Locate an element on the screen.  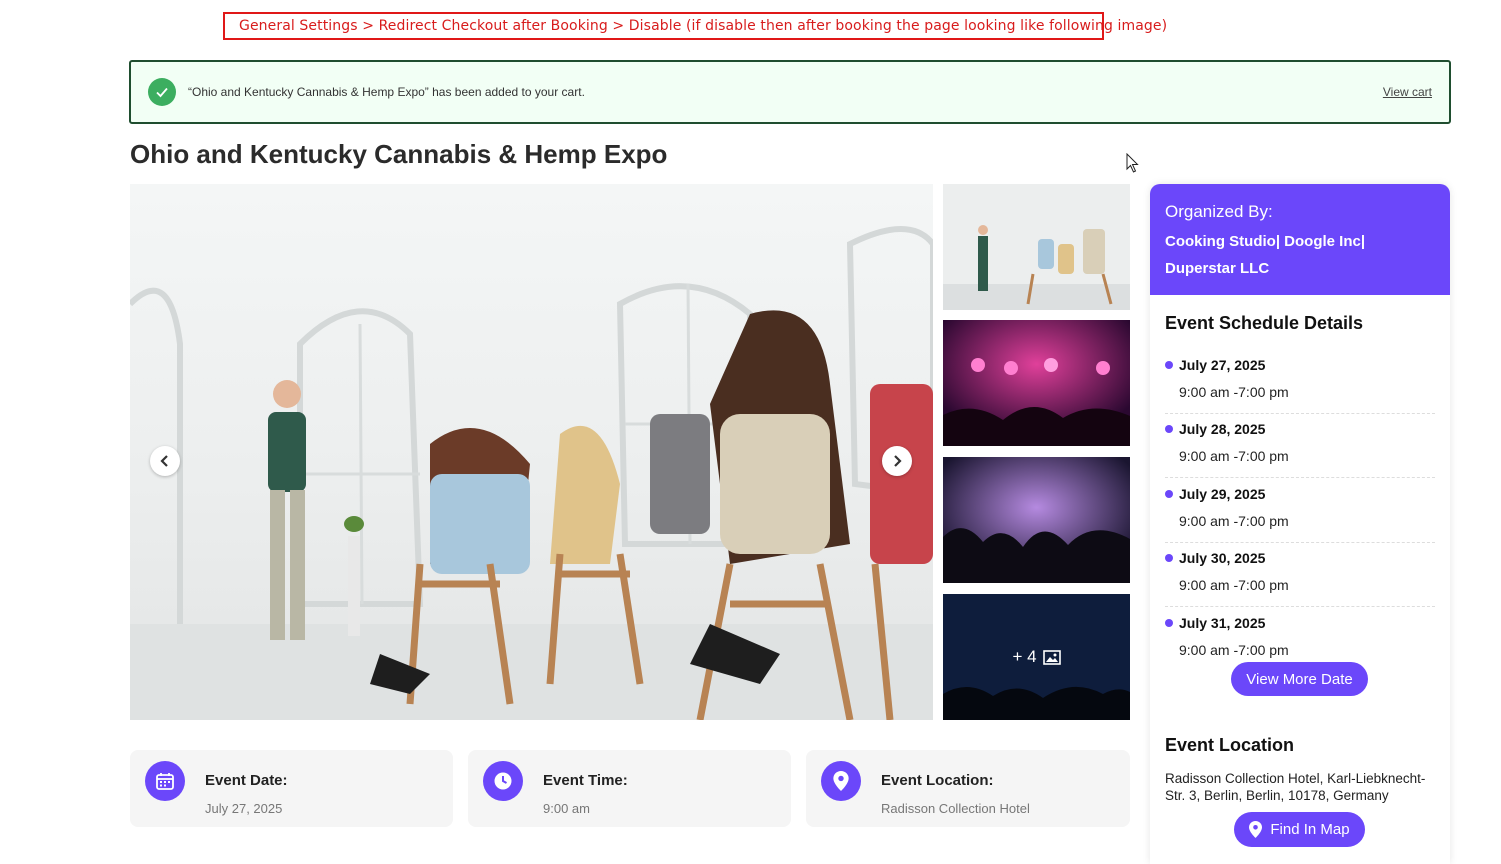
schedule-item: July 30, 2025 9:00 am -7:00 pm is located at coordinates (1300, 574).